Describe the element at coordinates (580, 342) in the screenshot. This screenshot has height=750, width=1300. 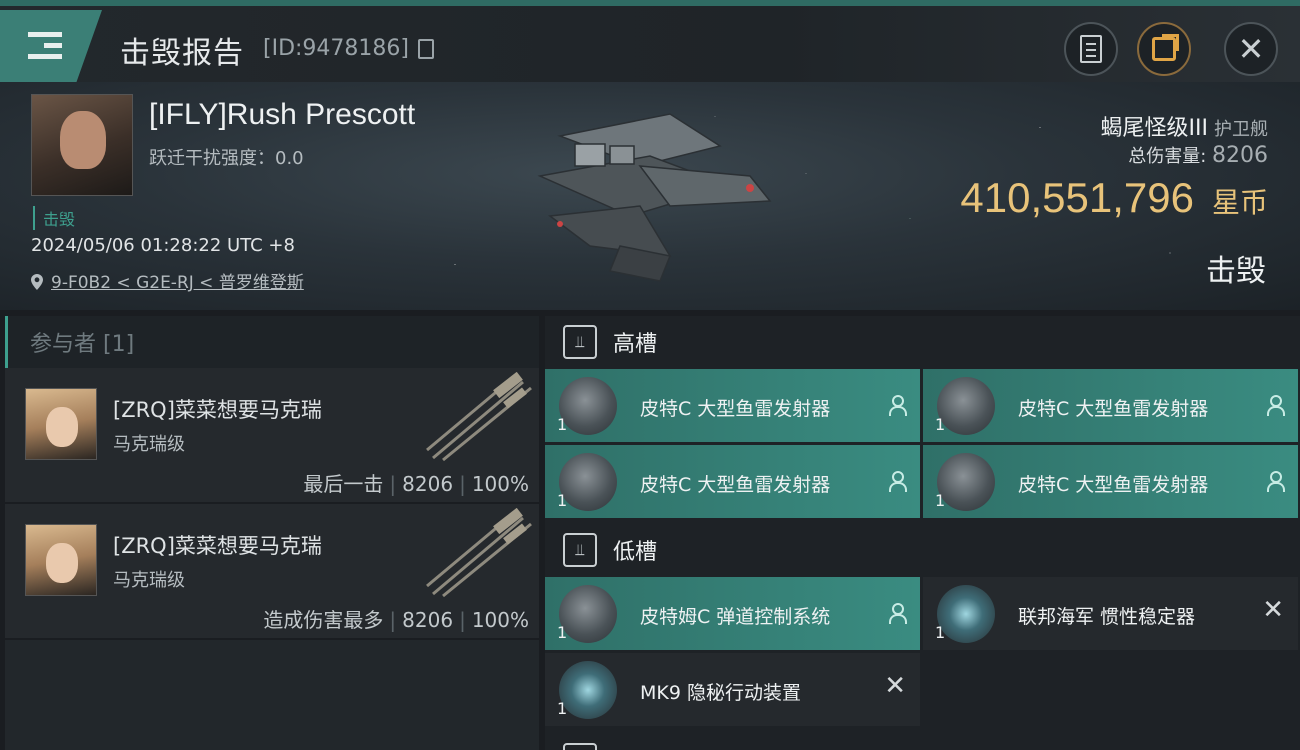
I see `high-slot-icon: ⫫` at that location.